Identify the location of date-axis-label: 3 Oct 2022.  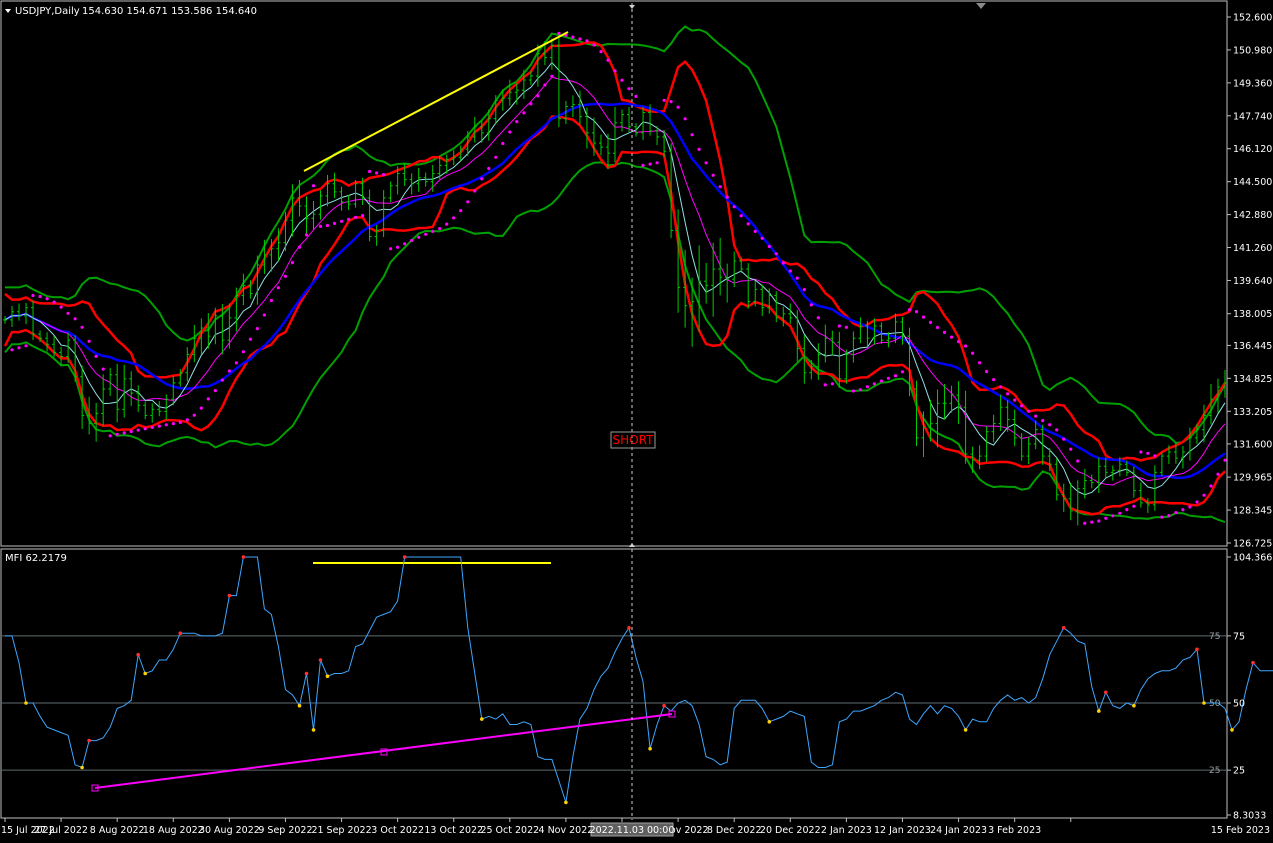
(397, 830).